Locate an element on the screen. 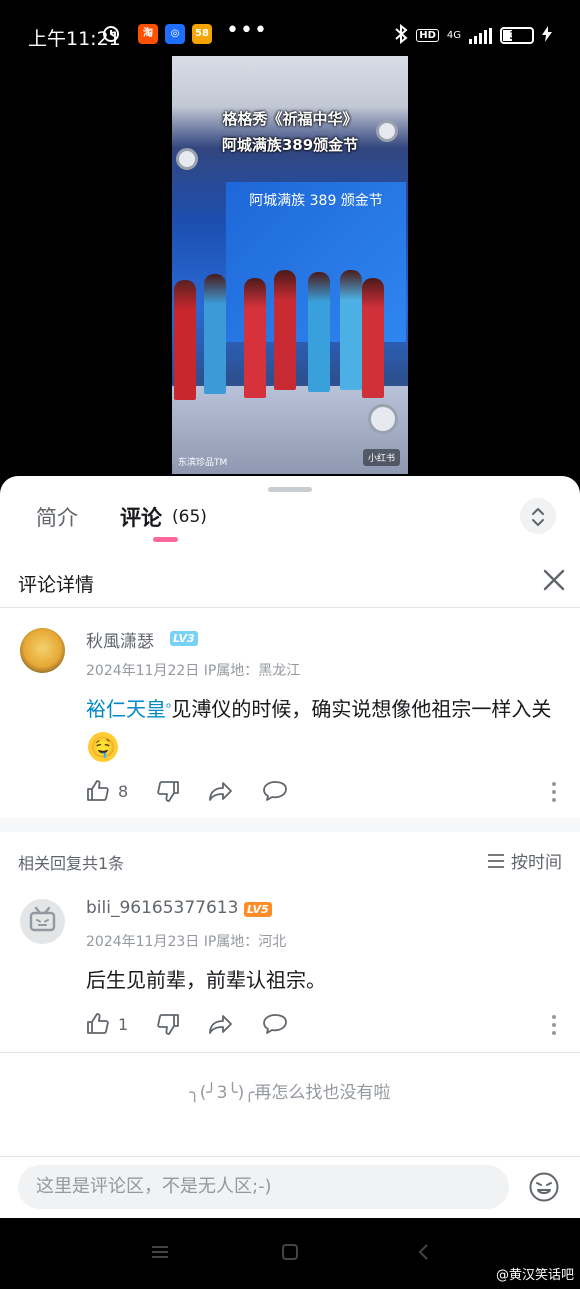 The height and width of the screenshot is (1289, 580). tab-bar: 简介 评论 (65) is located at coordinates (290, 509).